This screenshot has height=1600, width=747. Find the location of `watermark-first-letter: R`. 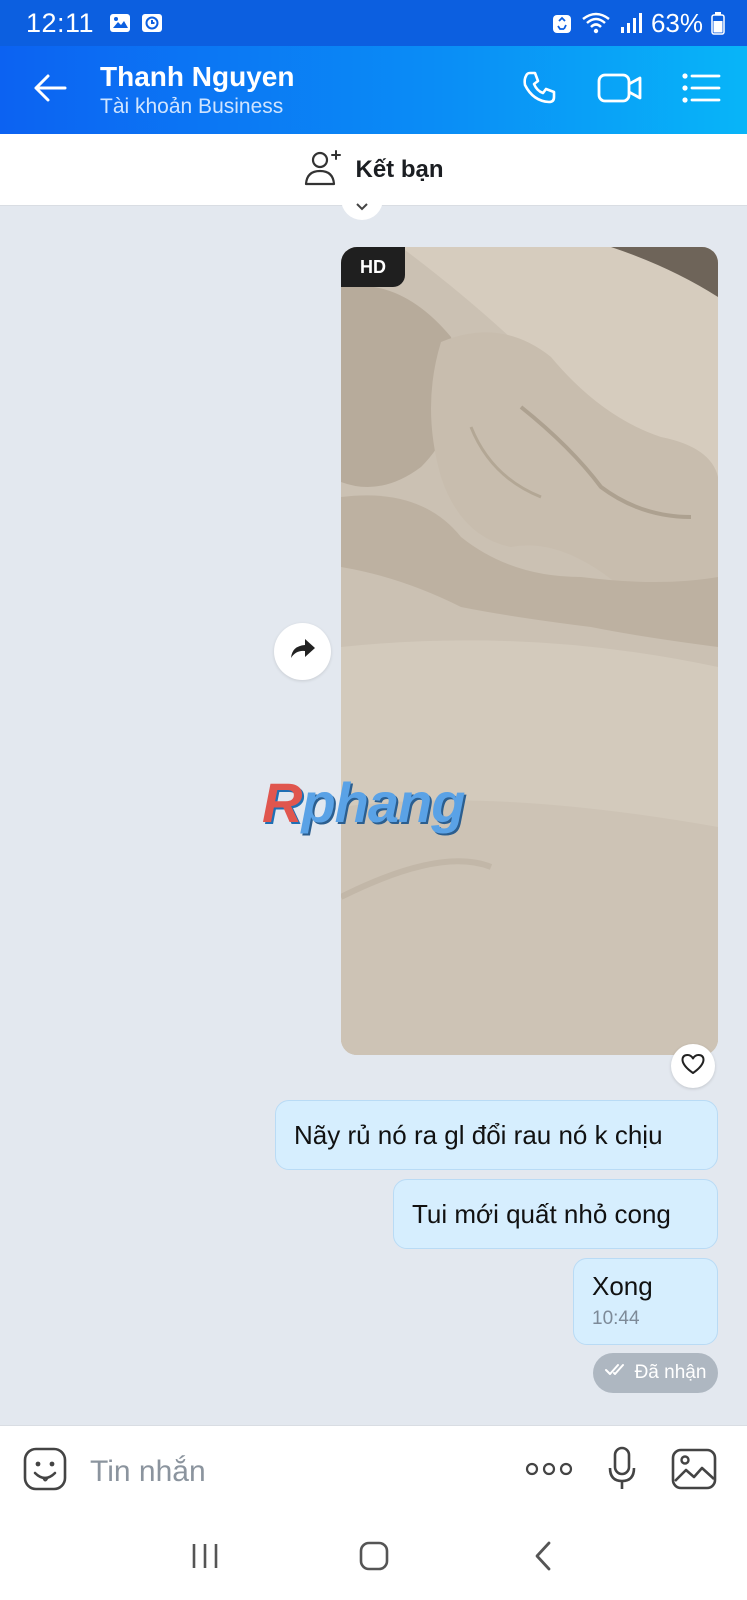

watermark-first-letter: R is located at coordinates (282, 802).